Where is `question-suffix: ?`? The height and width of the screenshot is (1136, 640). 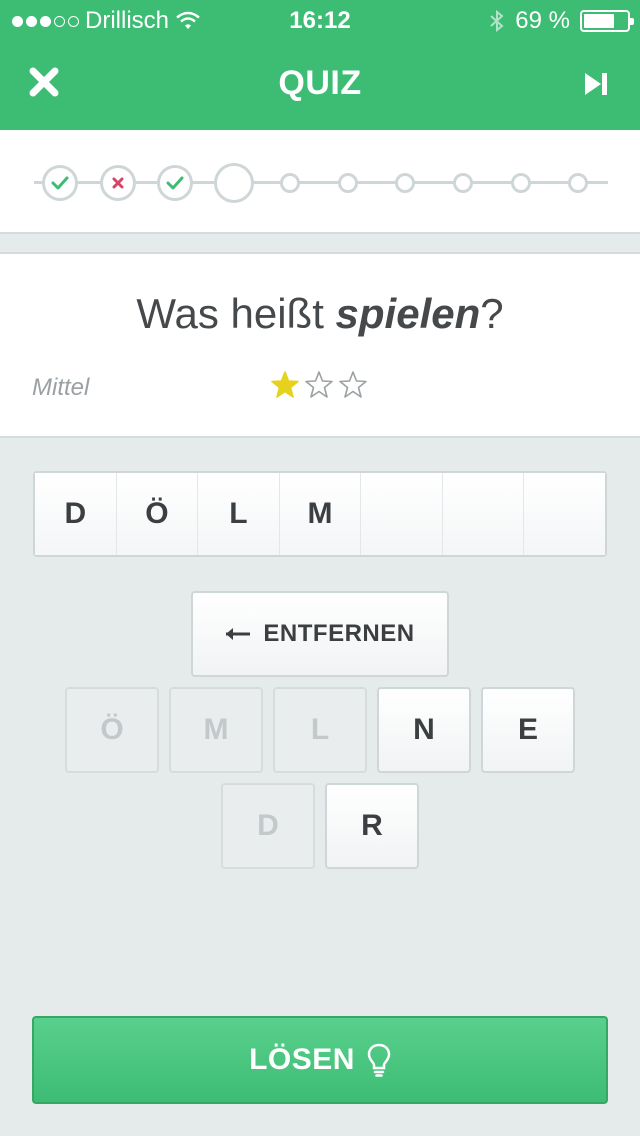 question-suffix: ? is located at coordinates (492, 313).